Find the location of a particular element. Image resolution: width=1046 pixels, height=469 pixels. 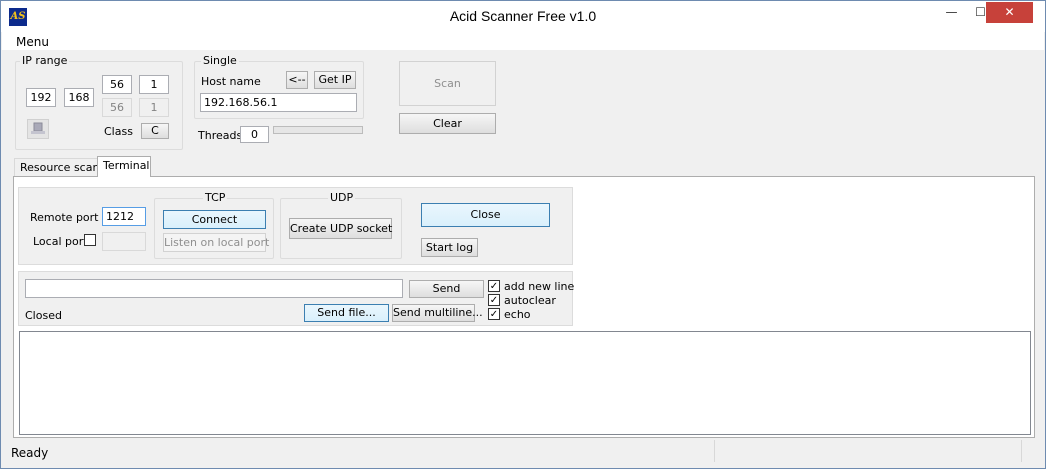

local-port-label: Local port is located at coordinates (60, 241).